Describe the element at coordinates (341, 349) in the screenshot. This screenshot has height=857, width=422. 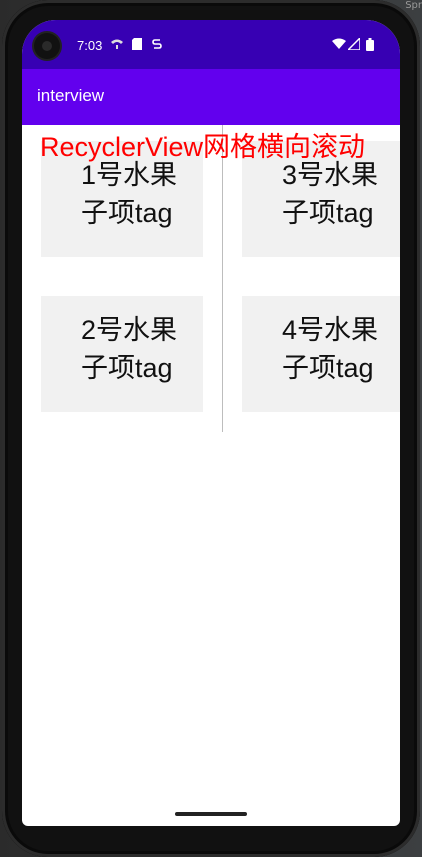
I see `grid-item-text: 4号水果 子项tag` at that location.